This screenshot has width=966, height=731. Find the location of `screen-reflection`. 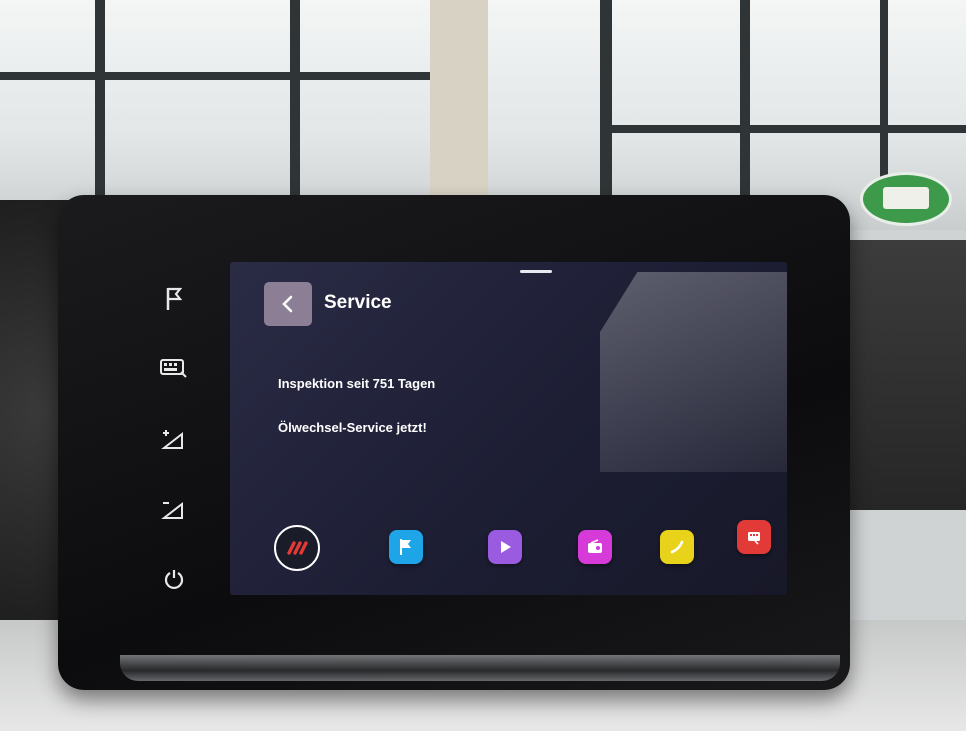

screen-reflection is located at coordinates (693, 372).